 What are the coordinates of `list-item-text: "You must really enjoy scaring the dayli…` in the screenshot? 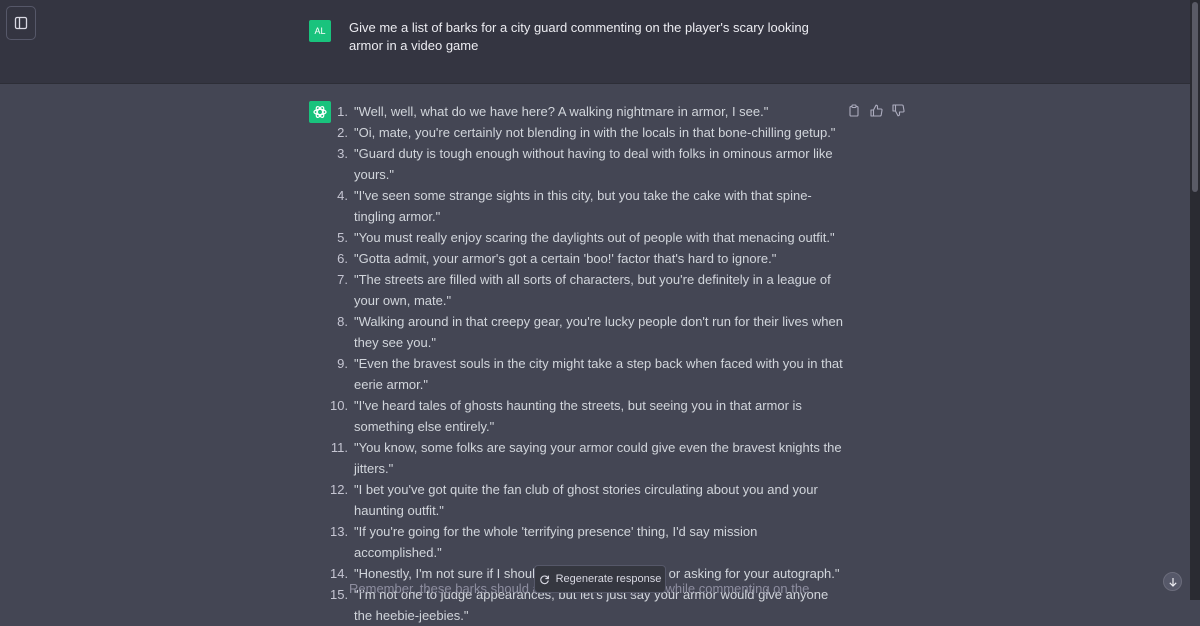 It's located at (594, 237).